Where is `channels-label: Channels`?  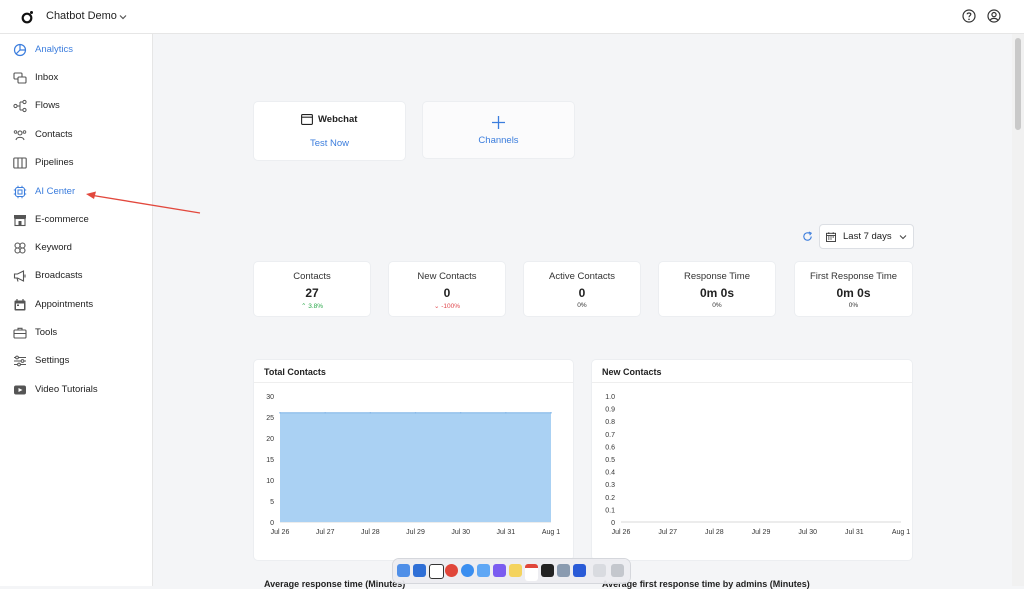
channels-label: Channels is located at coordinates (498, 140).